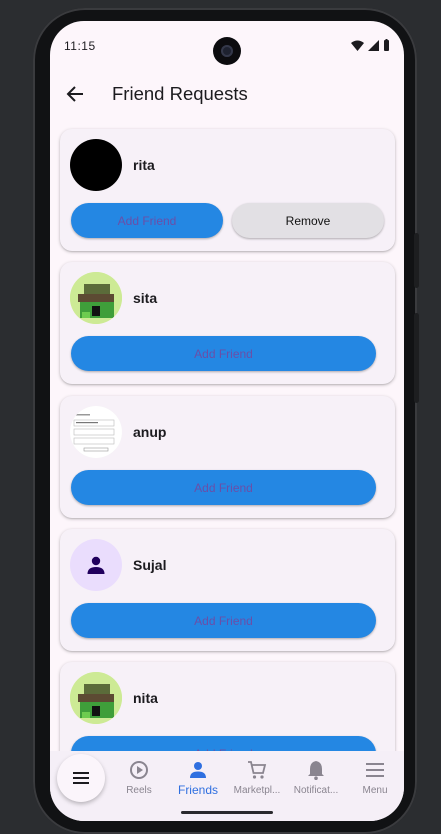  Describe the element at coordinates (227, 457) in the screenshot. I see `friend-request-card: anup Add Friend` at that location.